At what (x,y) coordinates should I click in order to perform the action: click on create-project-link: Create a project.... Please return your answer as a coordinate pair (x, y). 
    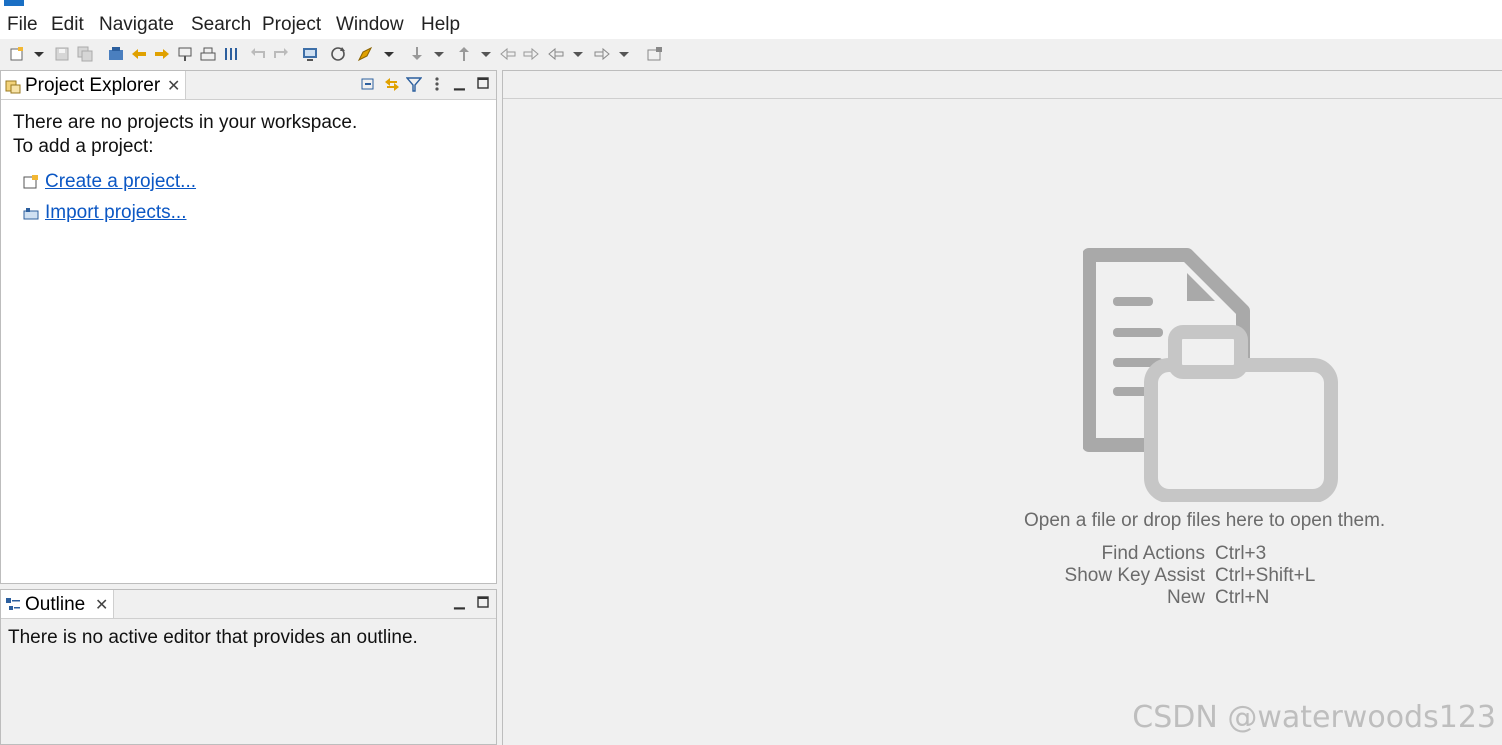
    Looking at the image, I should click on (120, 182).